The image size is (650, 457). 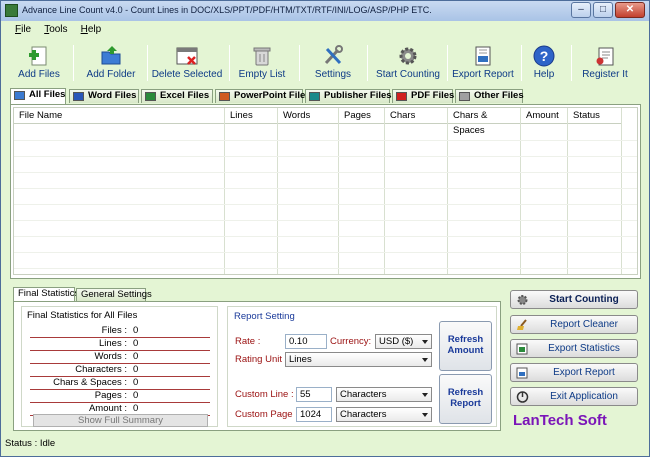 What do you see at coordinates (261, 359) in the screenshot?
I see `rating-unit-label: Rating Unit :` at bounding box center [261, 359].